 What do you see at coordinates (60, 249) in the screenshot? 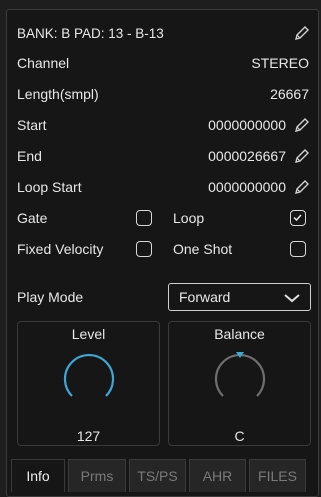
I see `fixed-velocity-label: Fixed Velocity` at bounding box center [60, 249].